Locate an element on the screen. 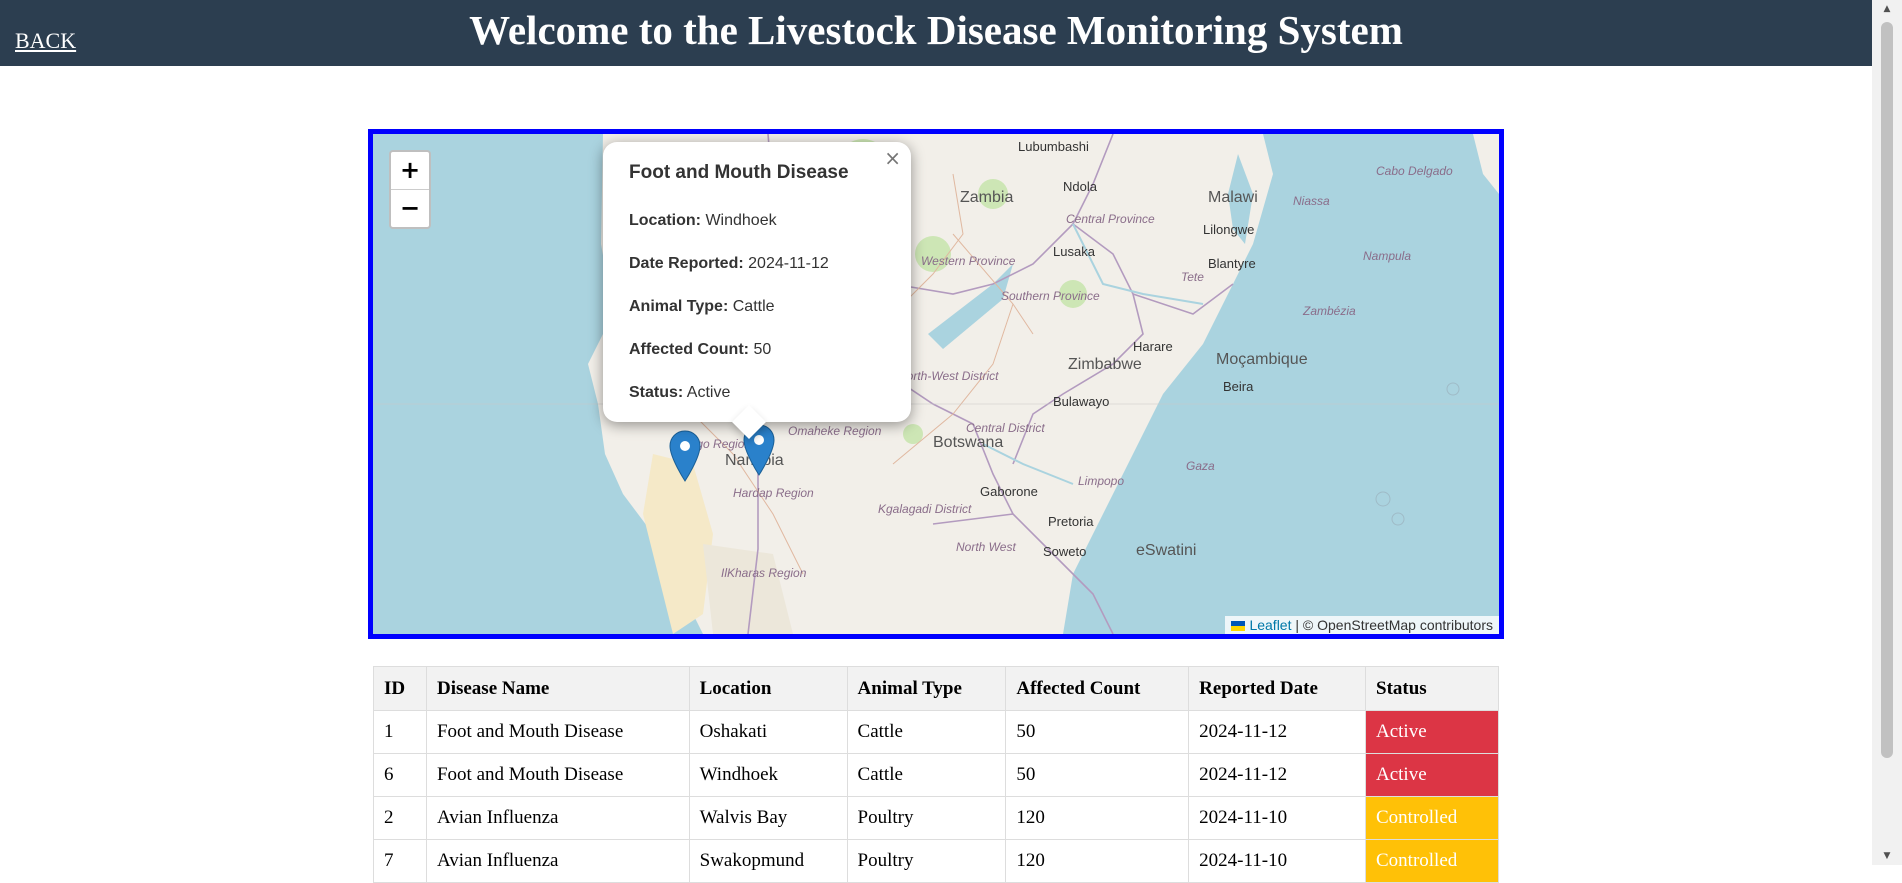 Image resolution: width=1902 pixels, height=883 pixels. popup-field: Date Reported: 2024-11-12 is located at coordinates (757, 264).